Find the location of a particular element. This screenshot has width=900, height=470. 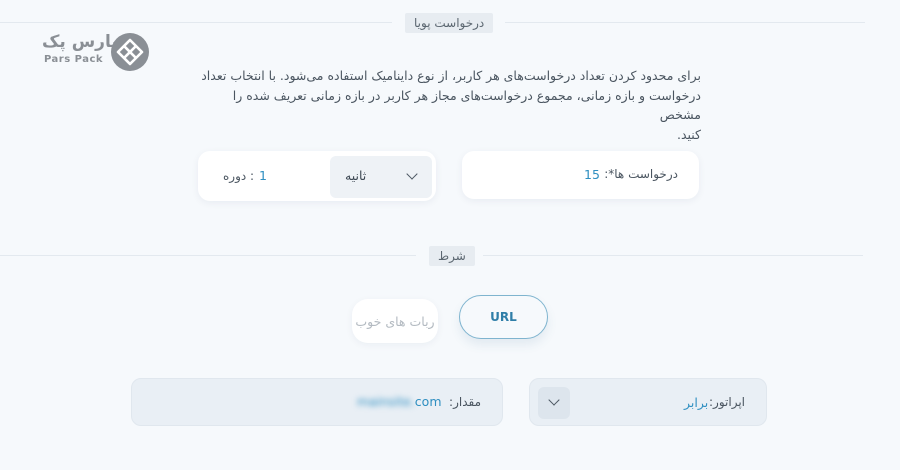

requests-label: درخواست ها*: is located at coordinates (641, 174).